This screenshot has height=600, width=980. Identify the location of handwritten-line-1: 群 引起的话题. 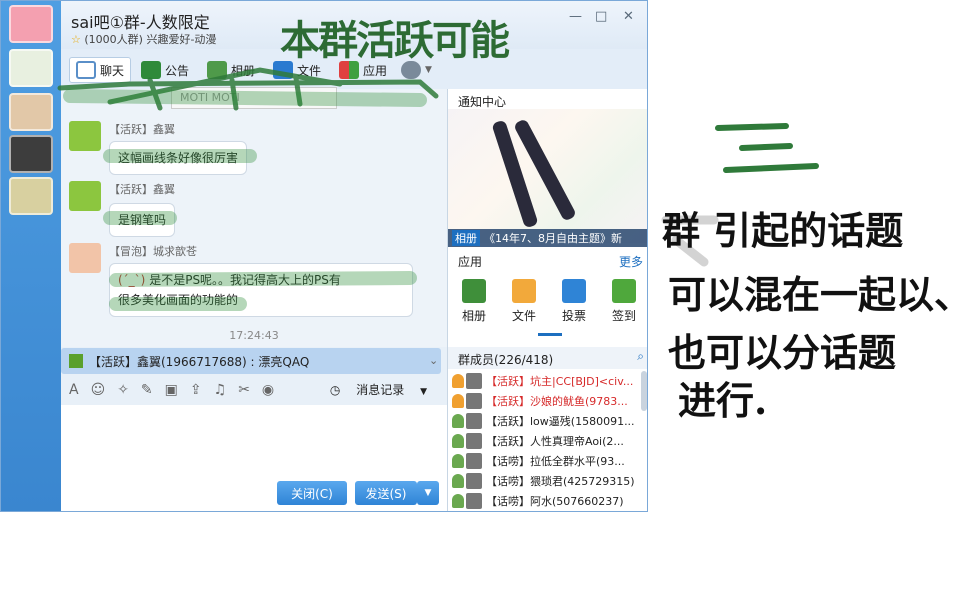
(783, 230).